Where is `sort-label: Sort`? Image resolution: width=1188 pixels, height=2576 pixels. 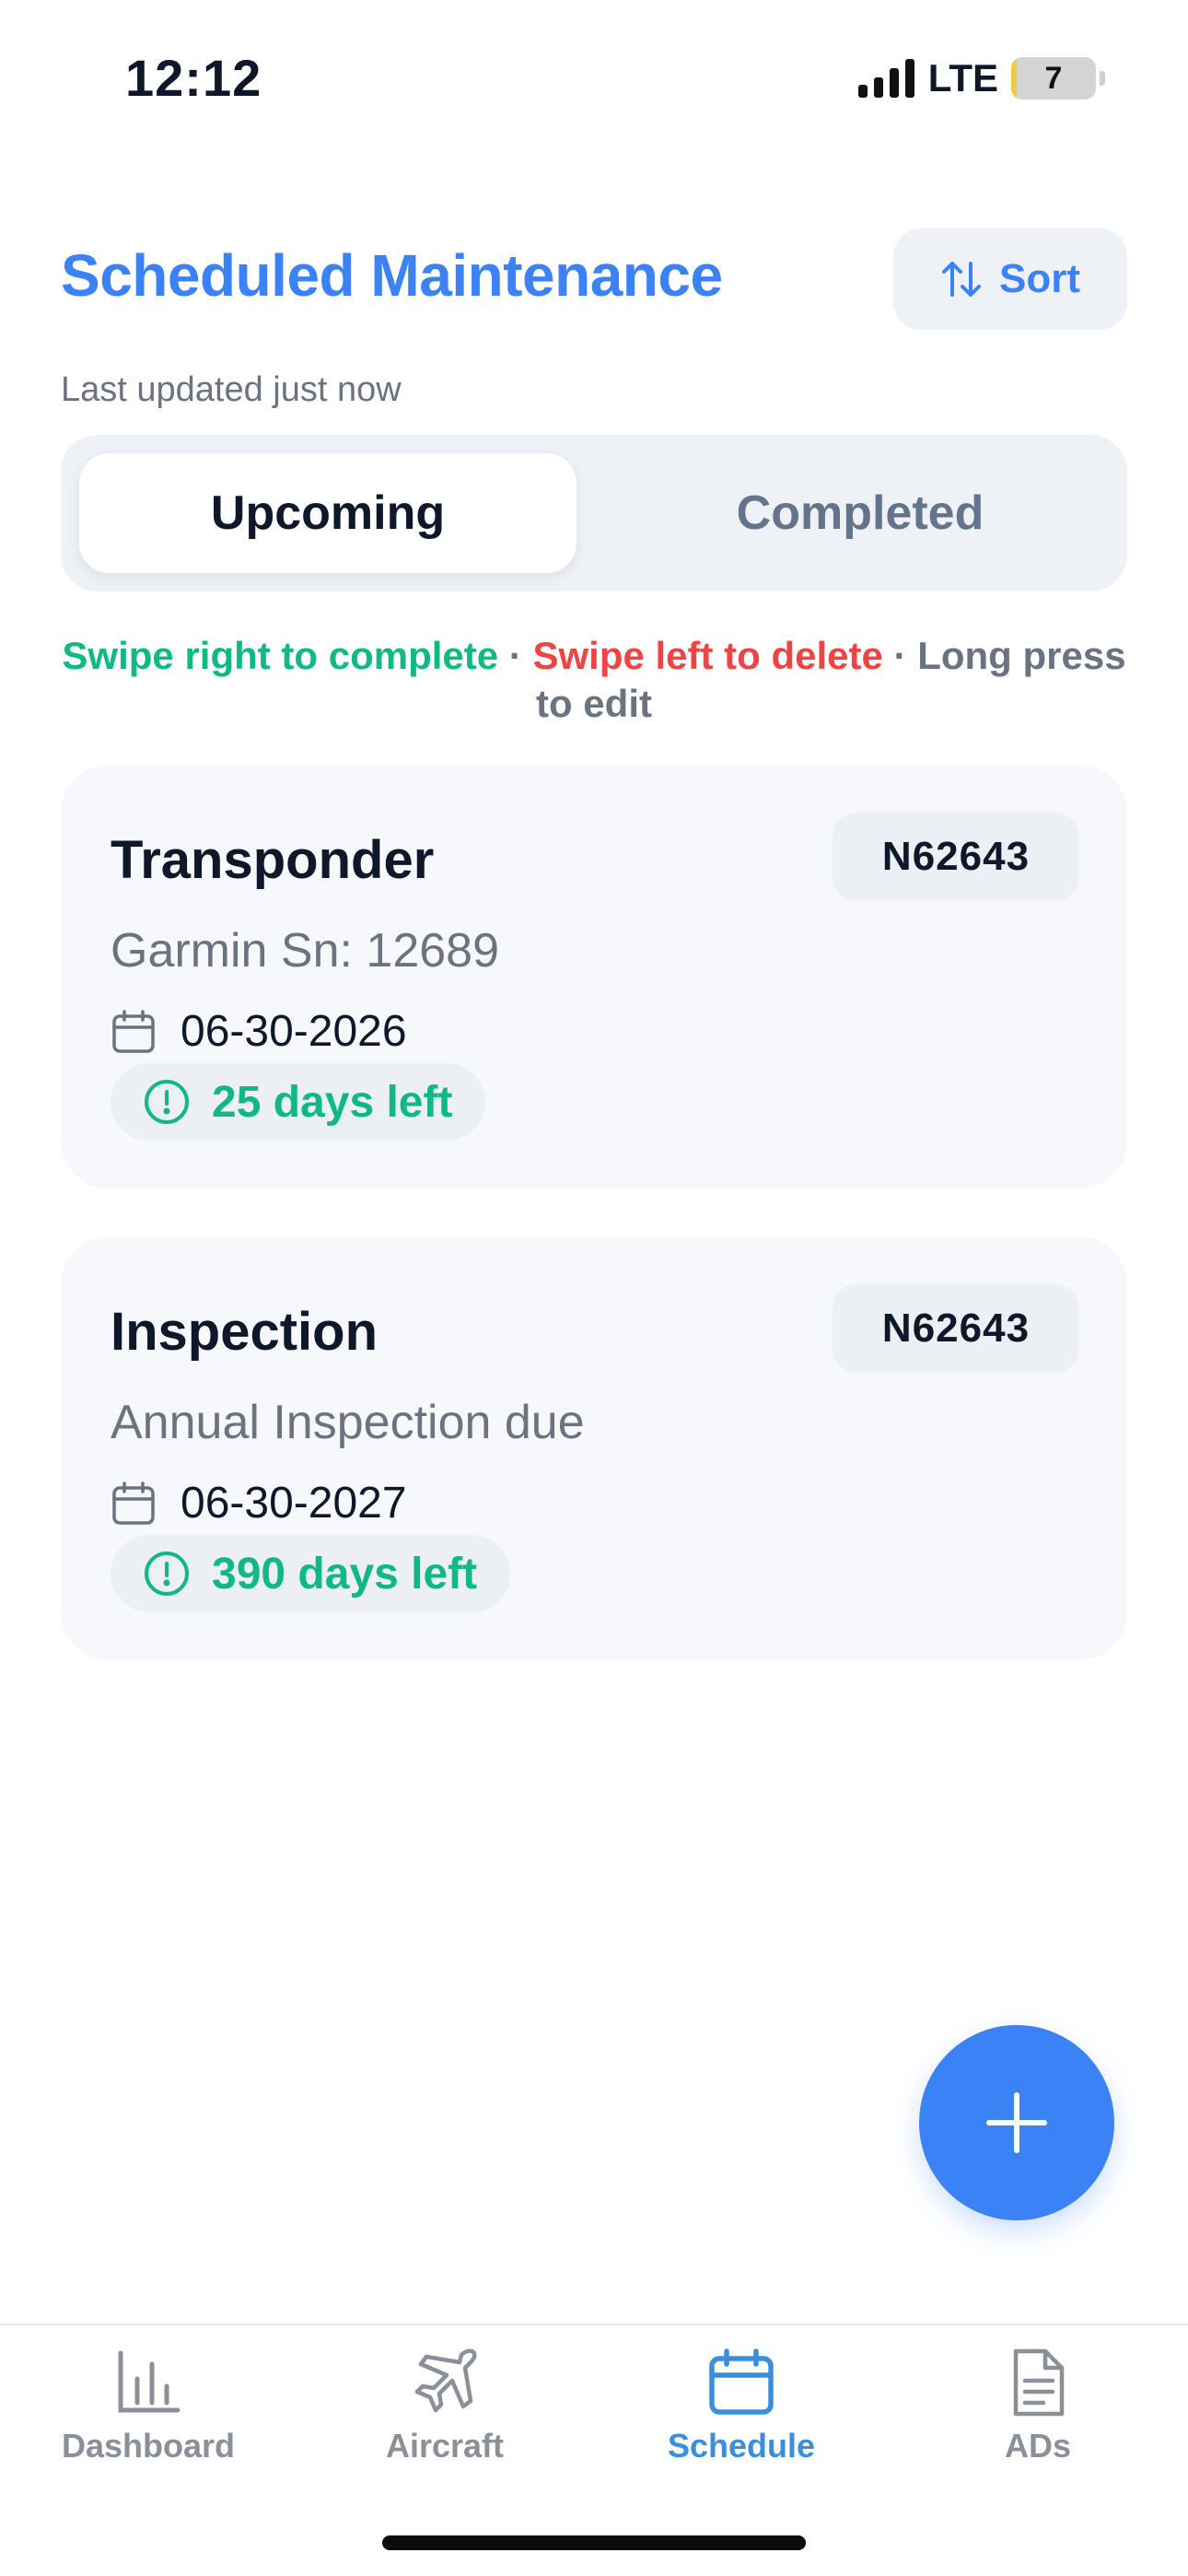 sort-label: Sort is located at coordinates (1039, 278).